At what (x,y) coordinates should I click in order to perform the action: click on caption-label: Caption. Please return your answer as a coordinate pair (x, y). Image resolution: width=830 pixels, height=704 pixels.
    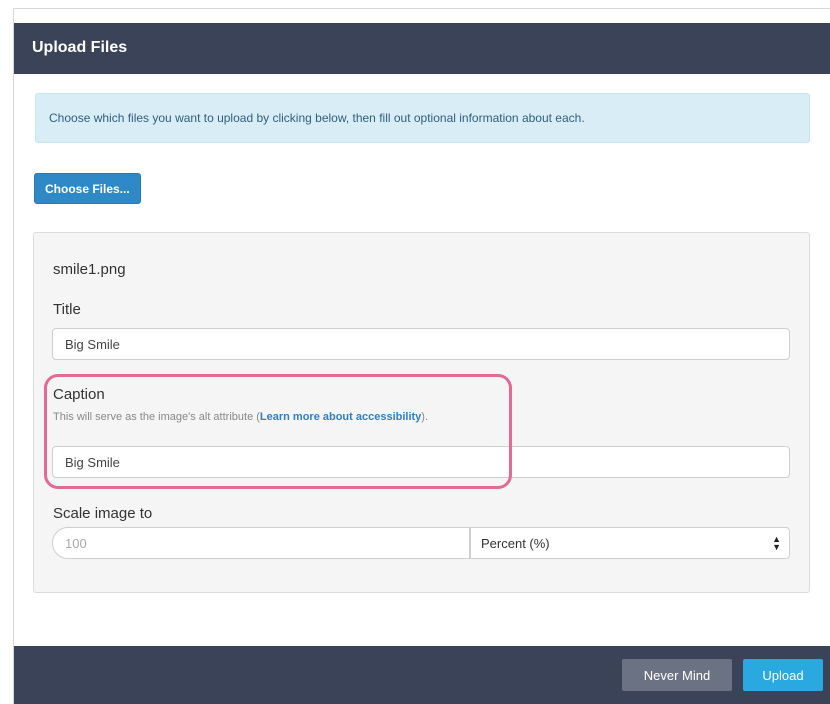
    Looking at the image, I should click on (79, 394).